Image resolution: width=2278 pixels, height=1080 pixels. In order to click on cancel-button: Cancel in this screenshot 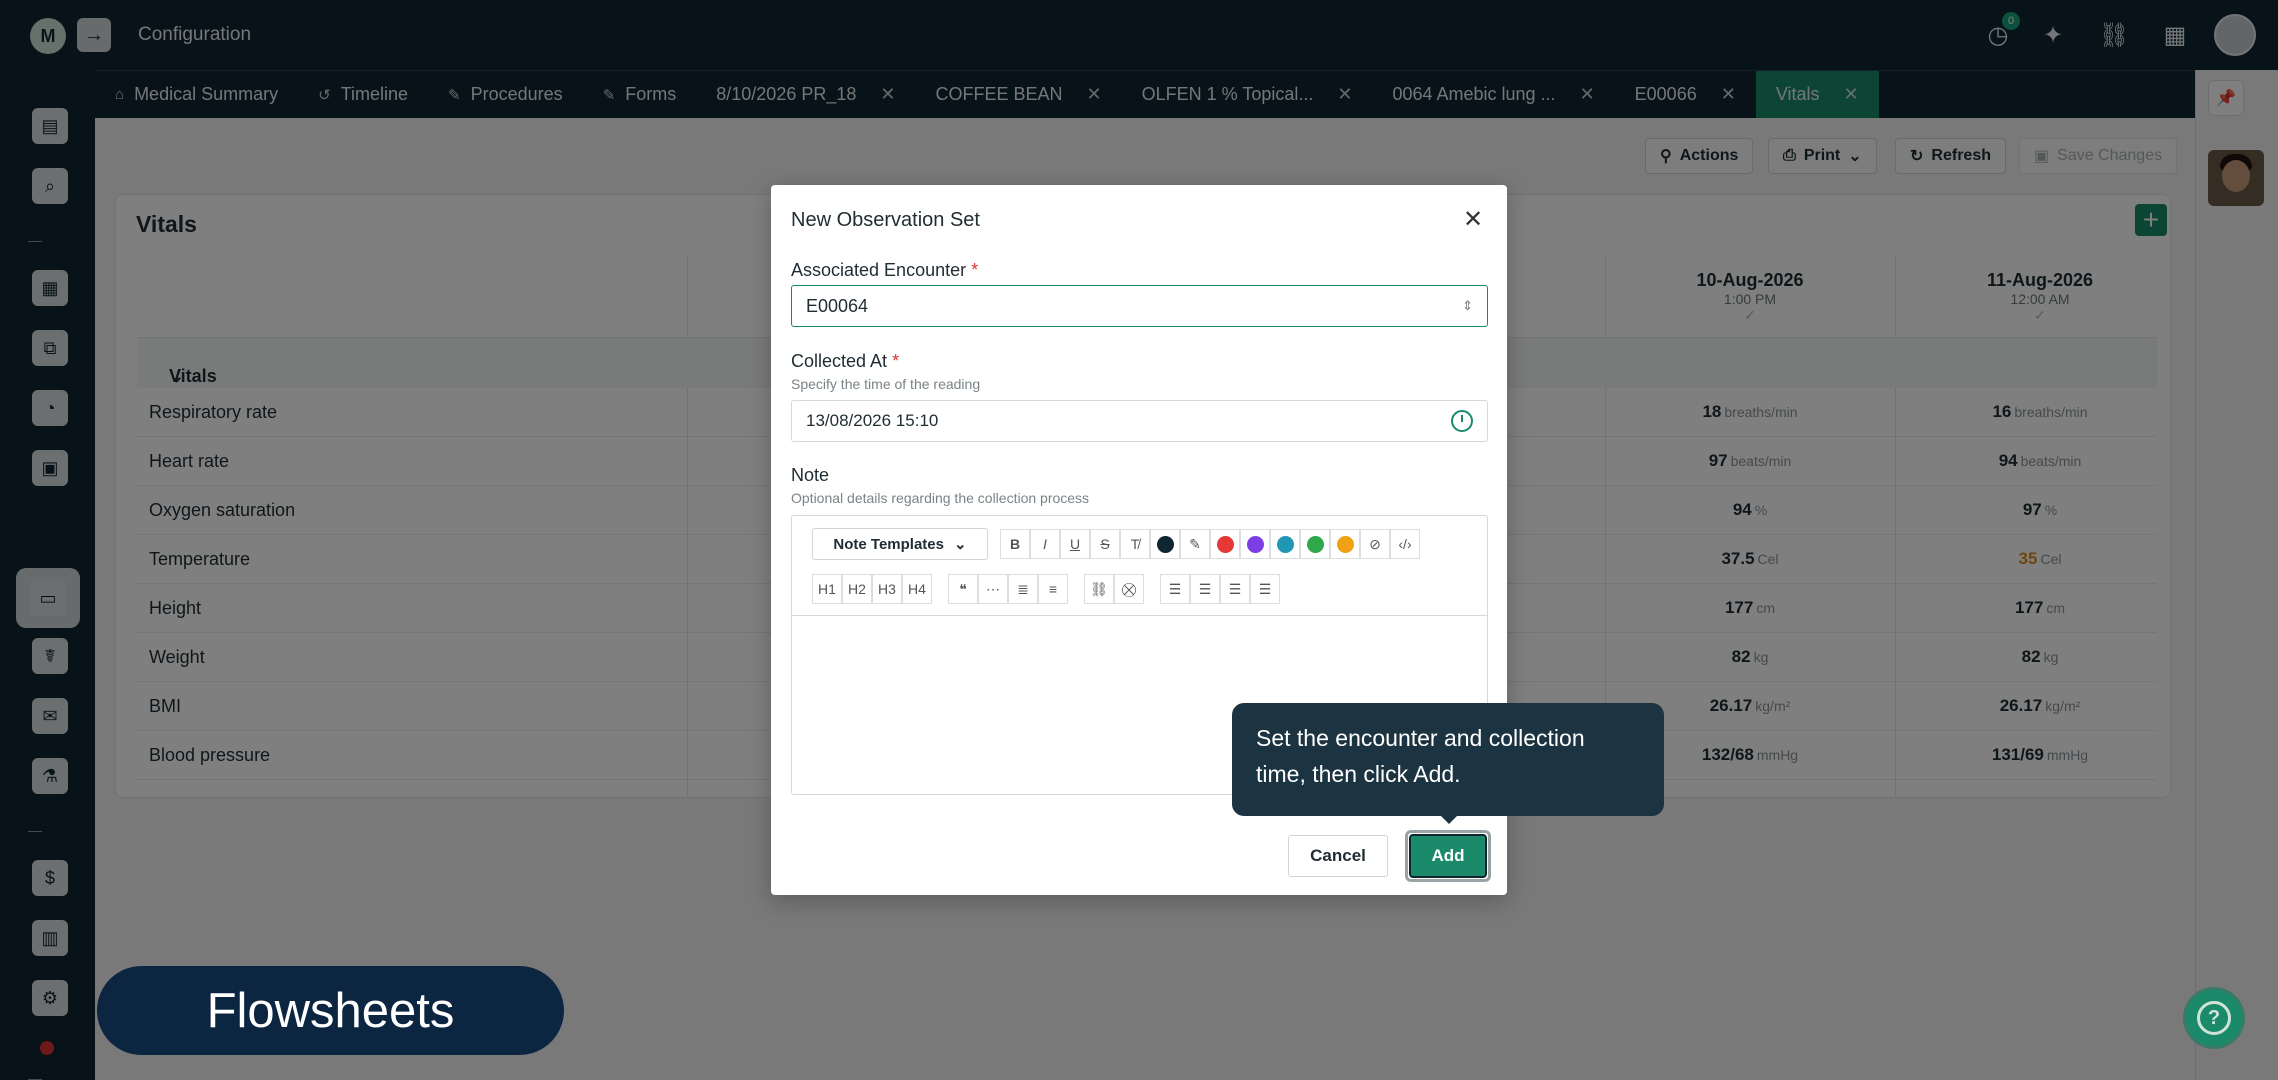, I will do `click(1338, 856)`.